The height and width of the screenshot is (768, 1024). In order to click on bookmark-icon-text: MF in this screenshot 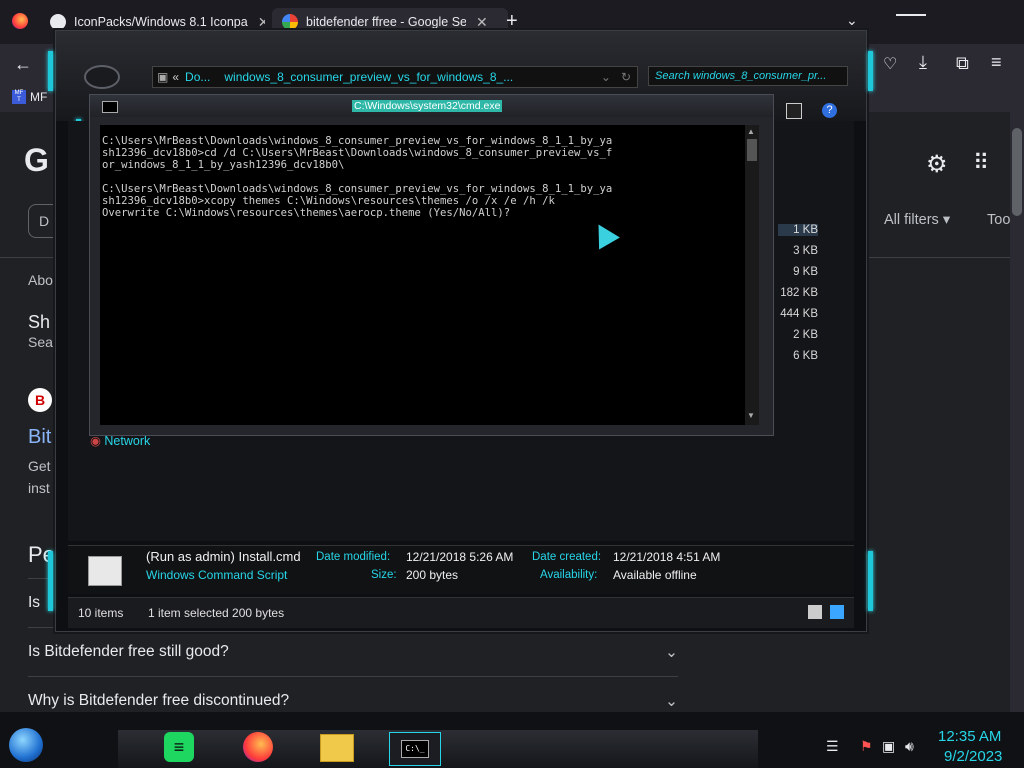, I will do `click(19, 93)`.